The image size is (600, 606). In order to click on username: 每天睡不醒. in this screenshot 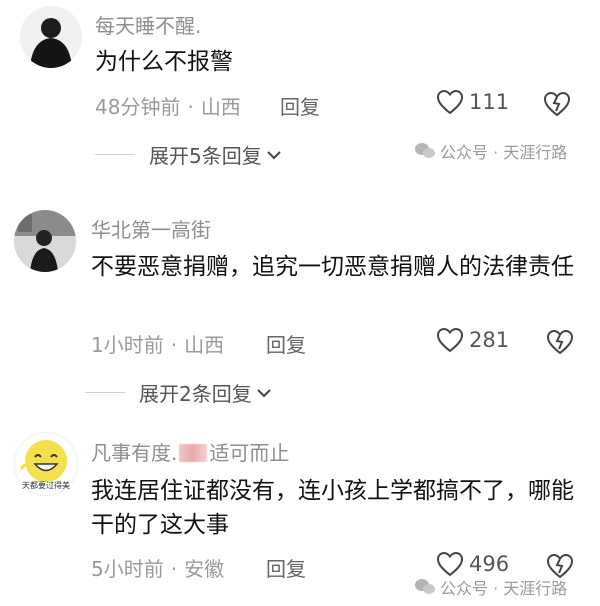, I will do `click(148, 24)`.